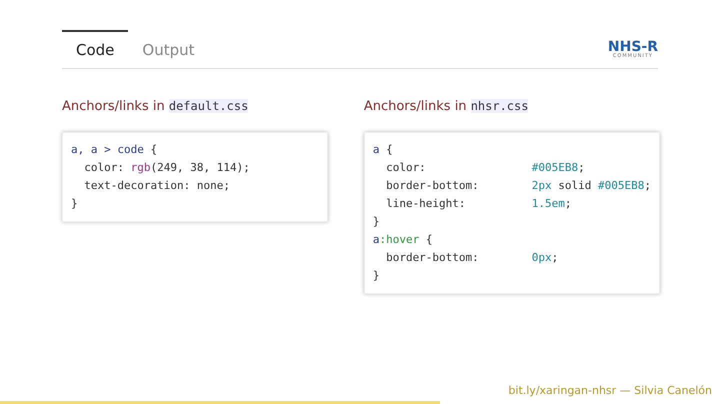 The height and width of the screenshot is (404, 720). What do you see at coordinates (168, 49) in the screenshot?
I see `tab: Output` at bounding box center [168, 49].